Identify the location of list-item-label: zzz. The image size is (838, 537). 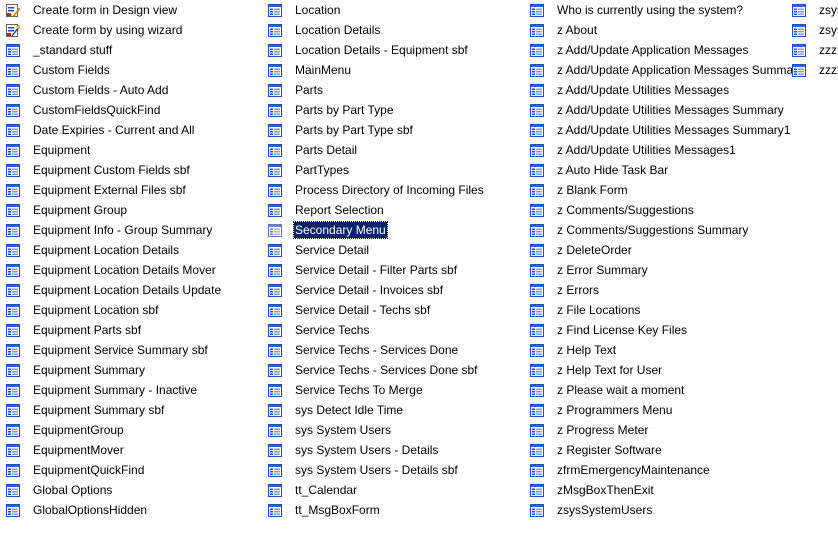
(828, 50).